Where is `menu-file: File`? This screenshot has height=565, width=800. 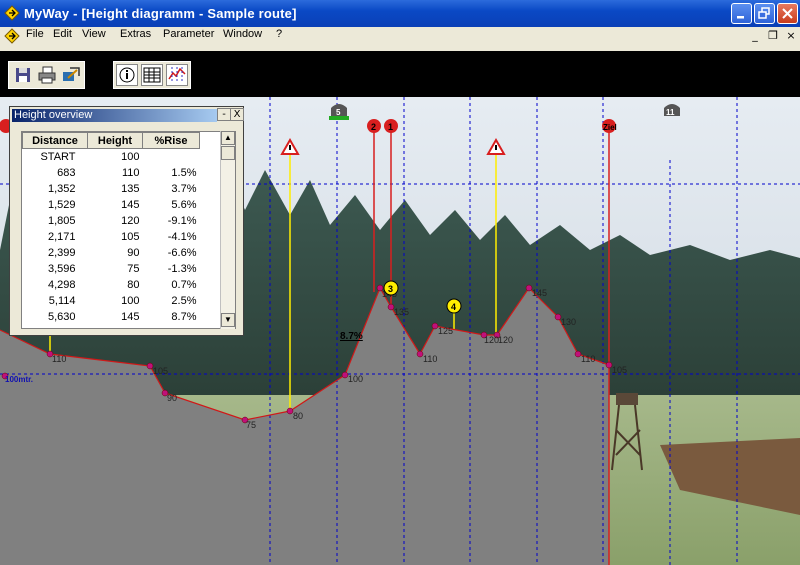 menu-file: File is located at coordinates (35, 34).